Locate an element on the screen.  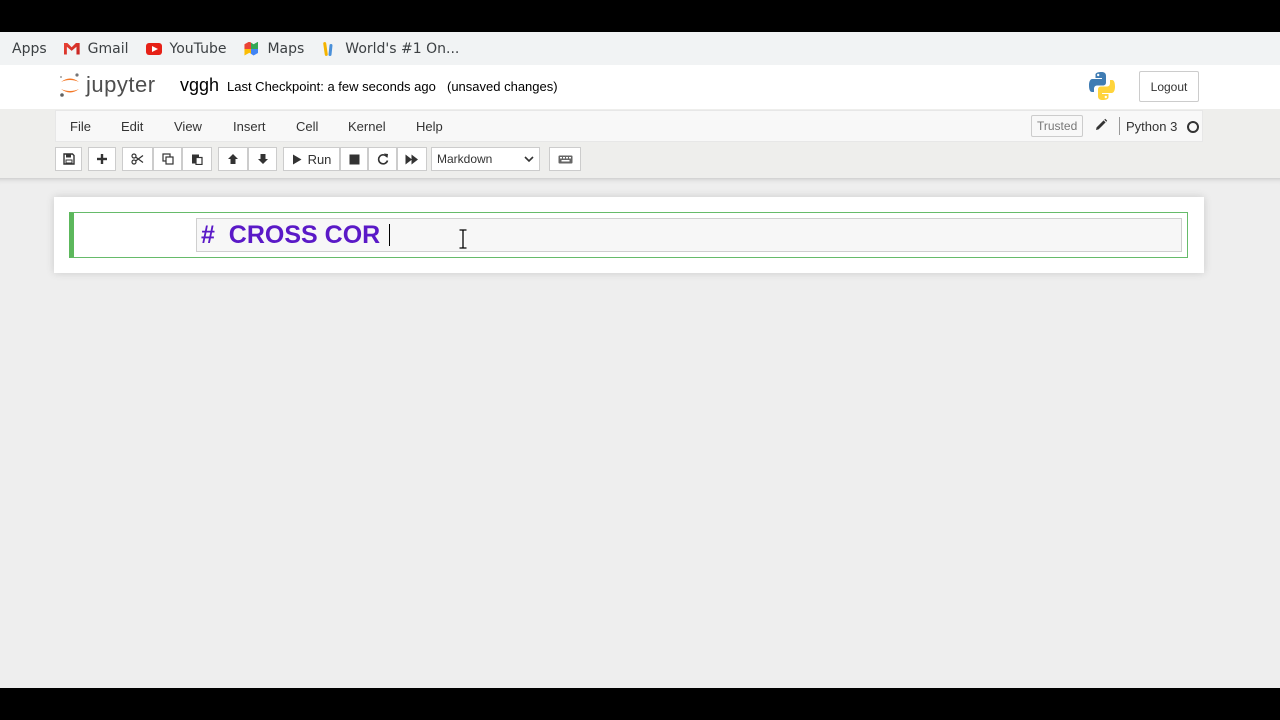
gmail-icon is located at coordinates (72, 49).